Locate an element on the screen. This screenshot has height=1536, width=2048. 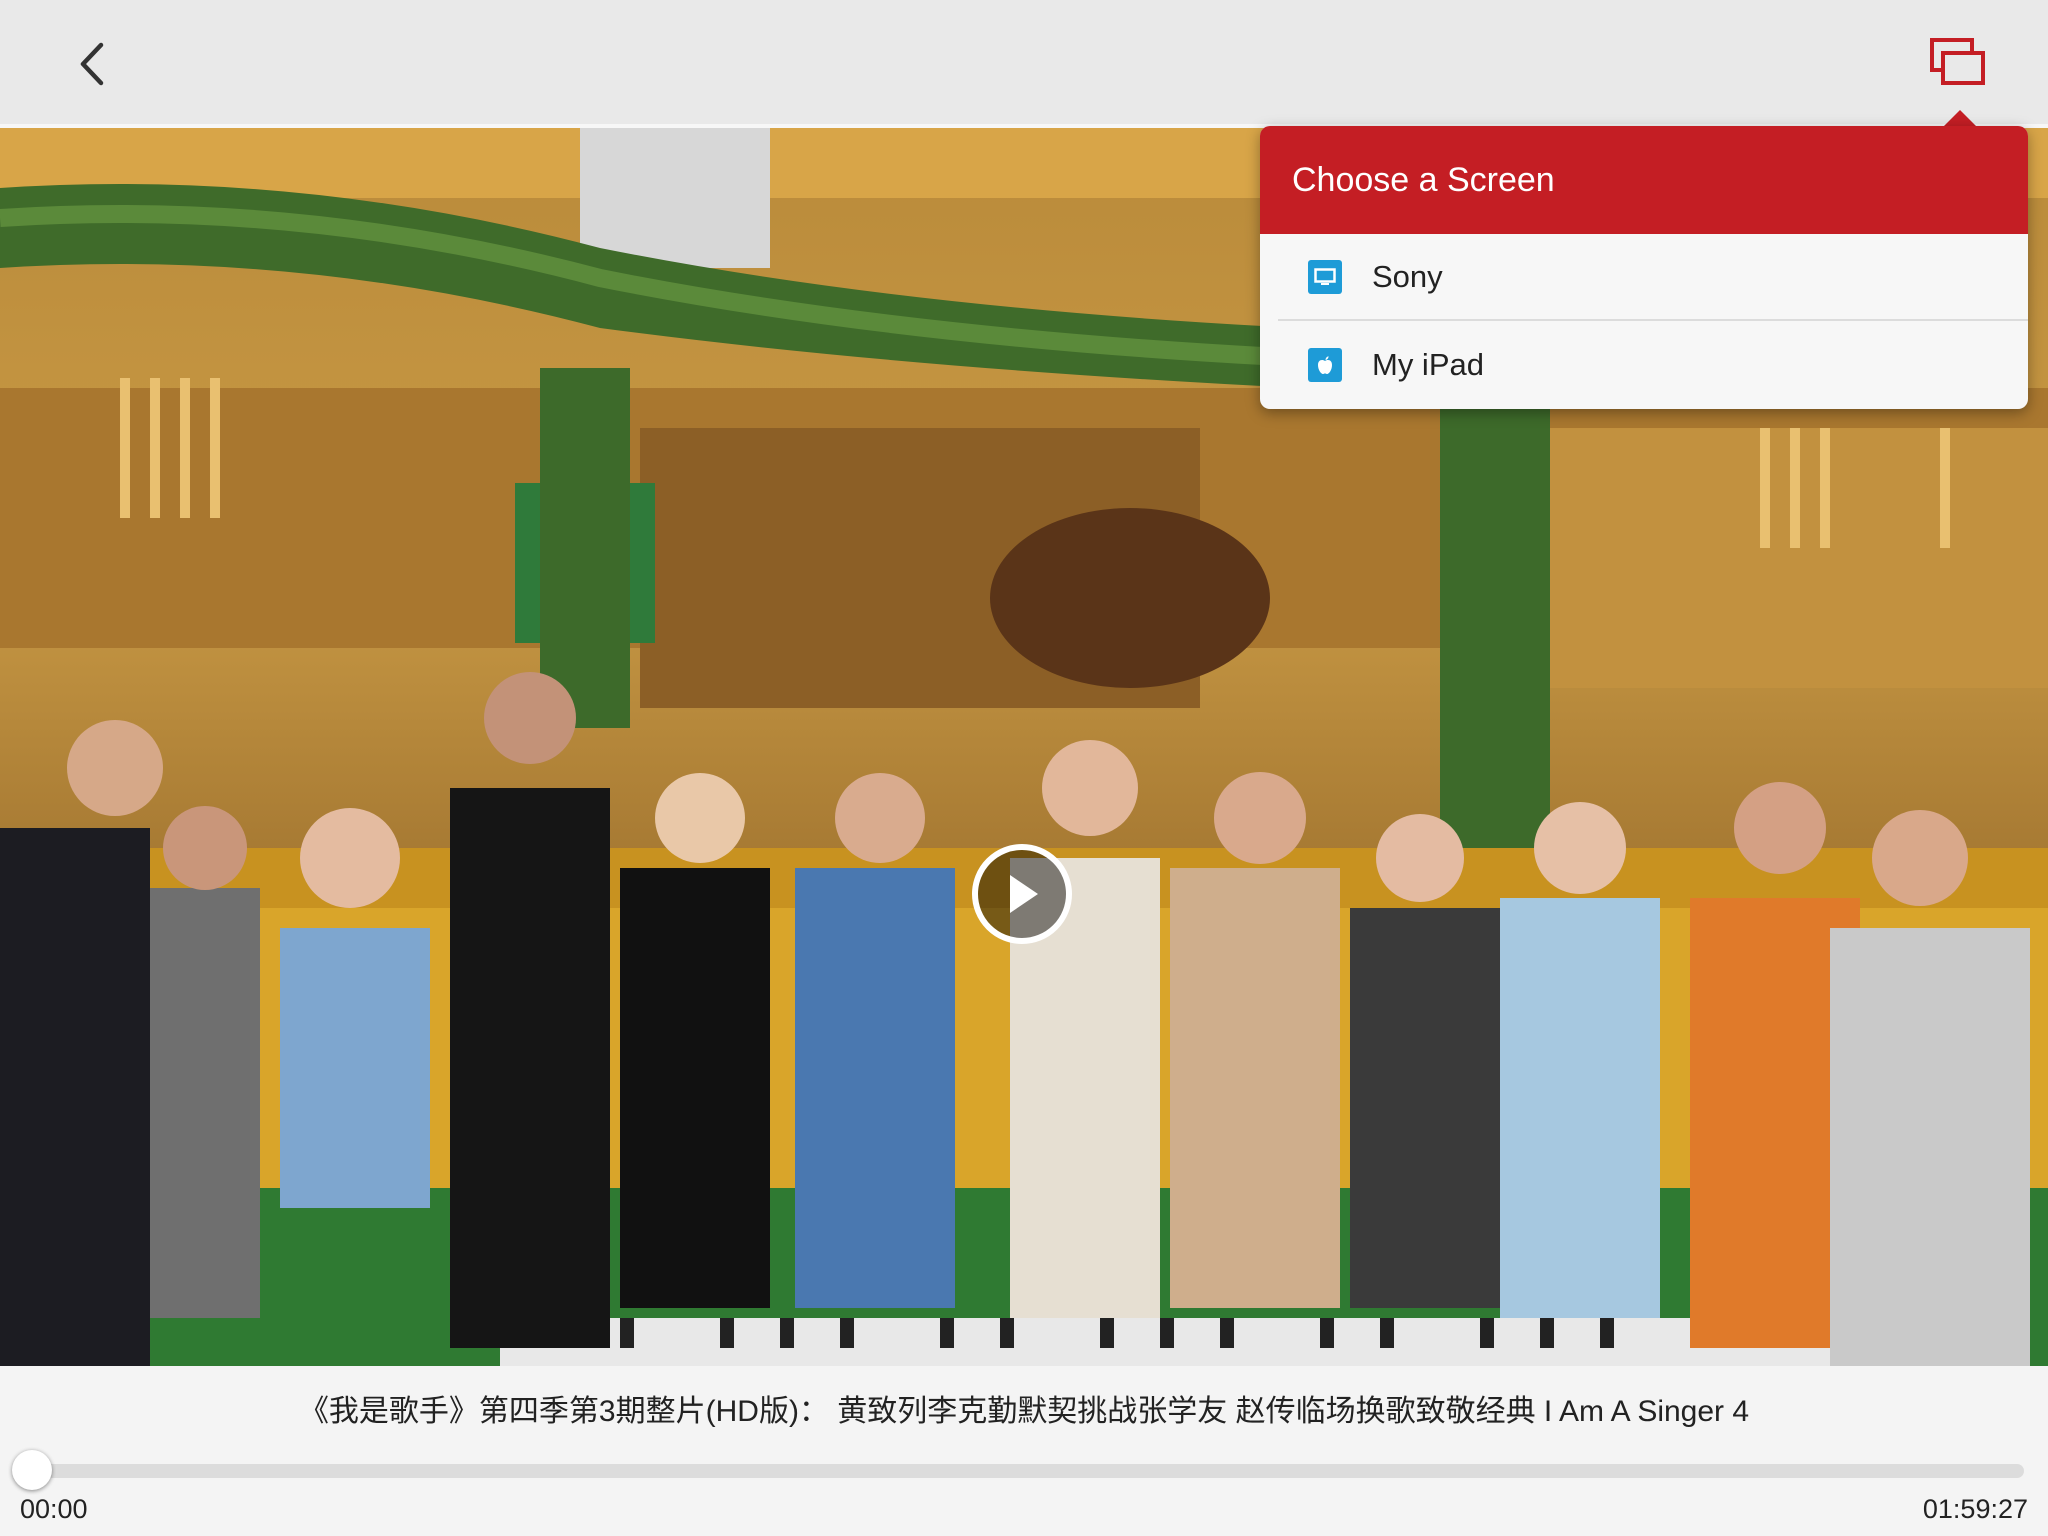
cast-screen-icon is located at coordinates (1957, 61).